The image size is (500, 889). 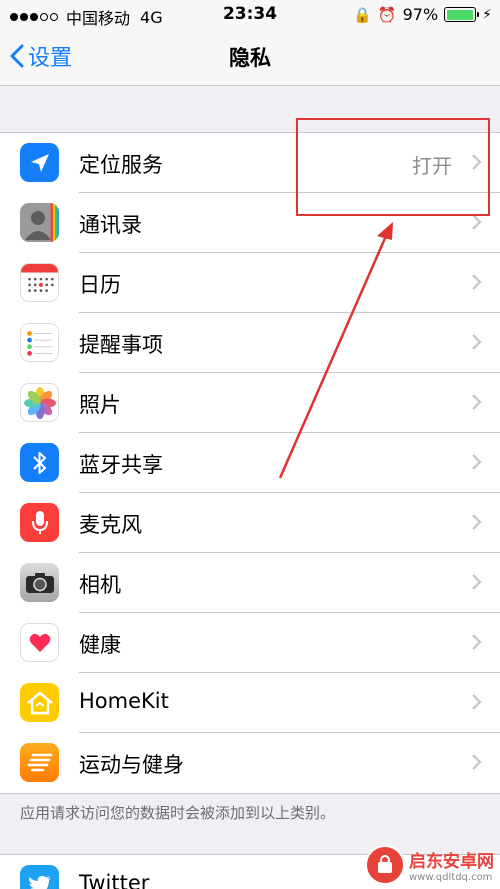 What do you see at coordinates (39, 462) in the screenshot?
I see `bluetooth-icon` at bounding box center [39, 462].